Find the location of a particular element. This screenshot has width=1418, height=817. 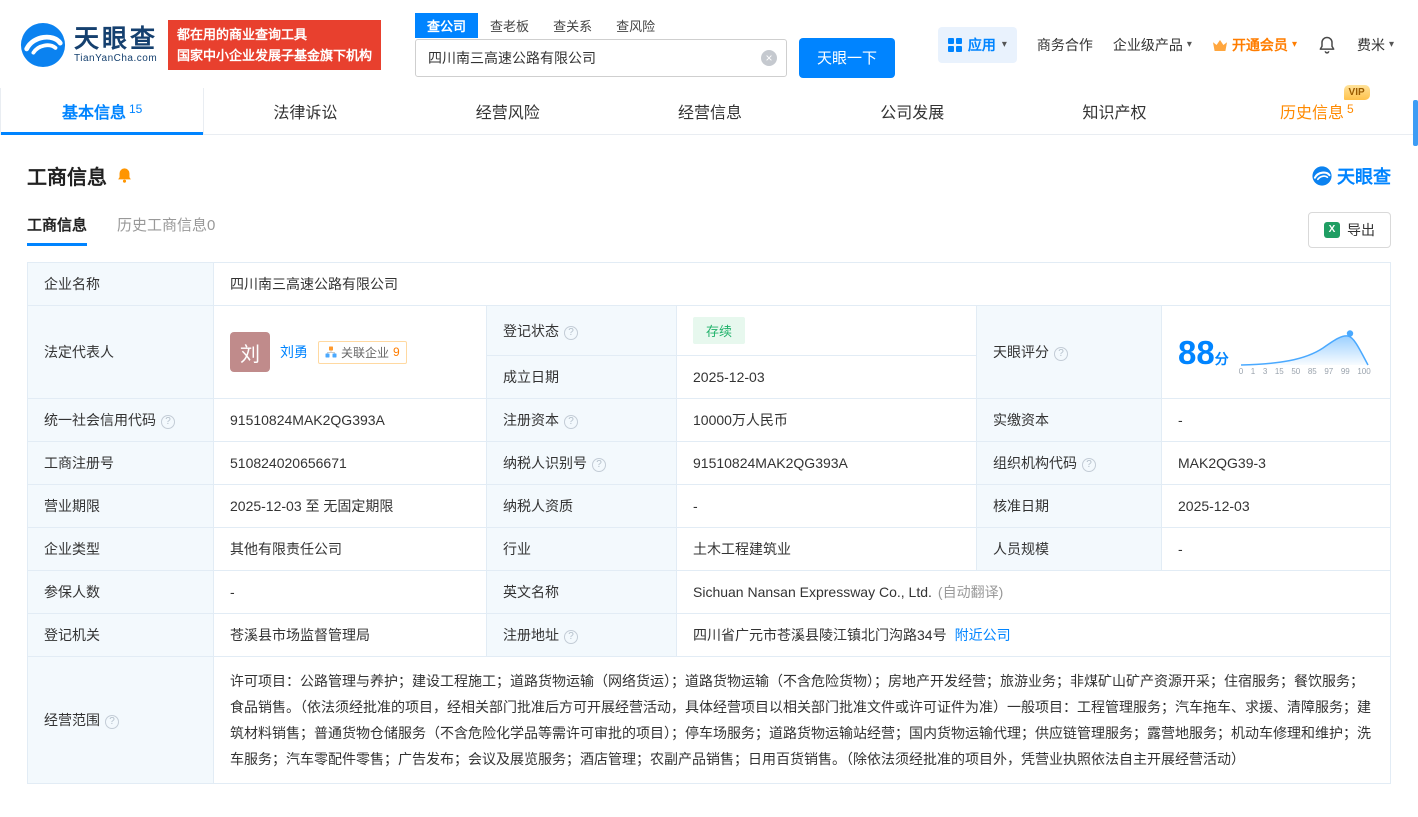

score-unit: 分 is located at coordinates (1221, 358).